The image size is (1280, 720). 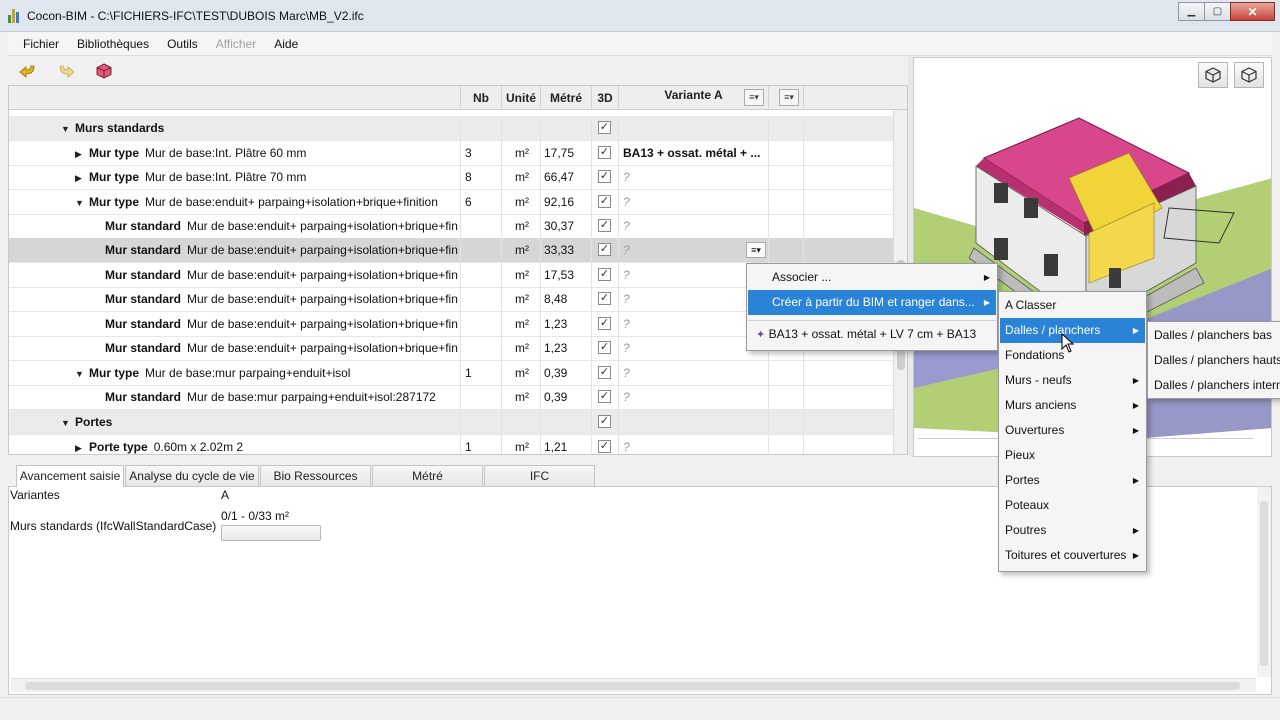 I want to click on menu-item-ouvertures: Ouvertures ▶, so click(x=1072, y=430).